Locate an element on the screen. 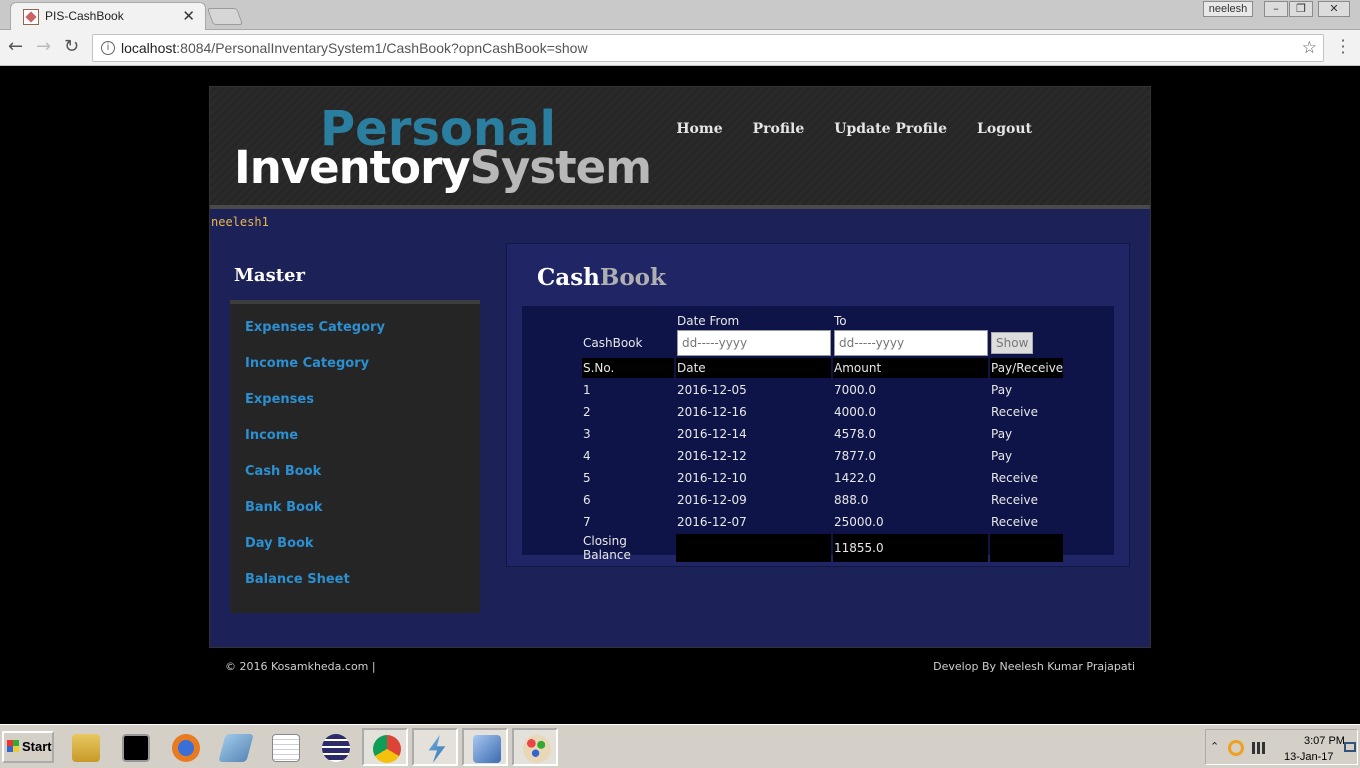 This screenshot has height=768, width=1360. date-from-input is located at coordinates (754, 343).